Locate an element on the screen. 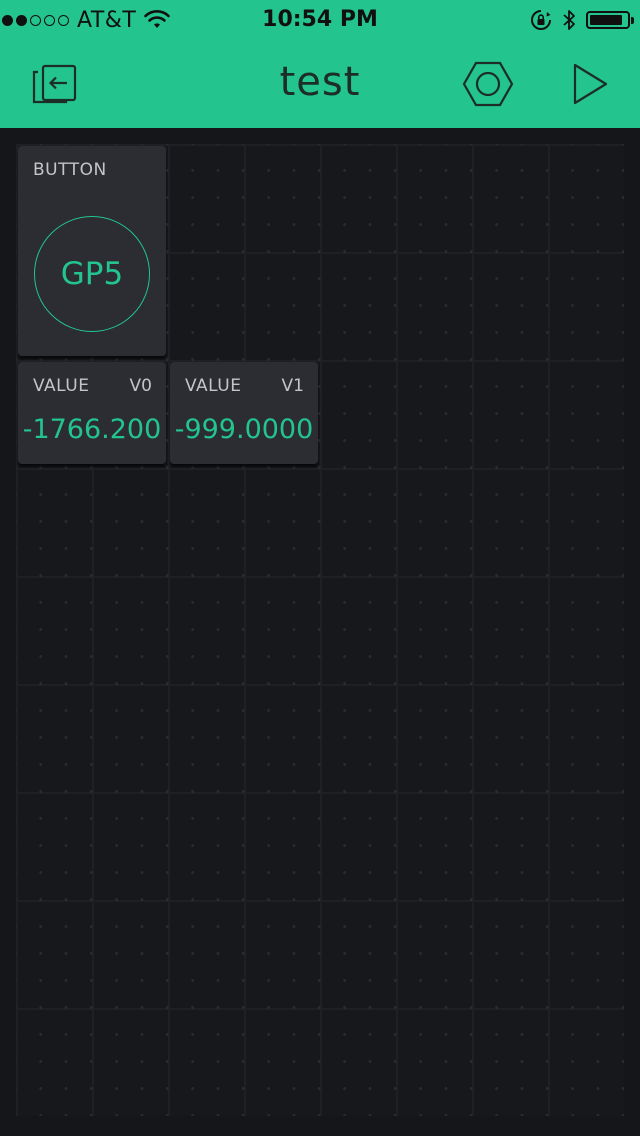  project-settings-button is located at coordinates (488, 84).